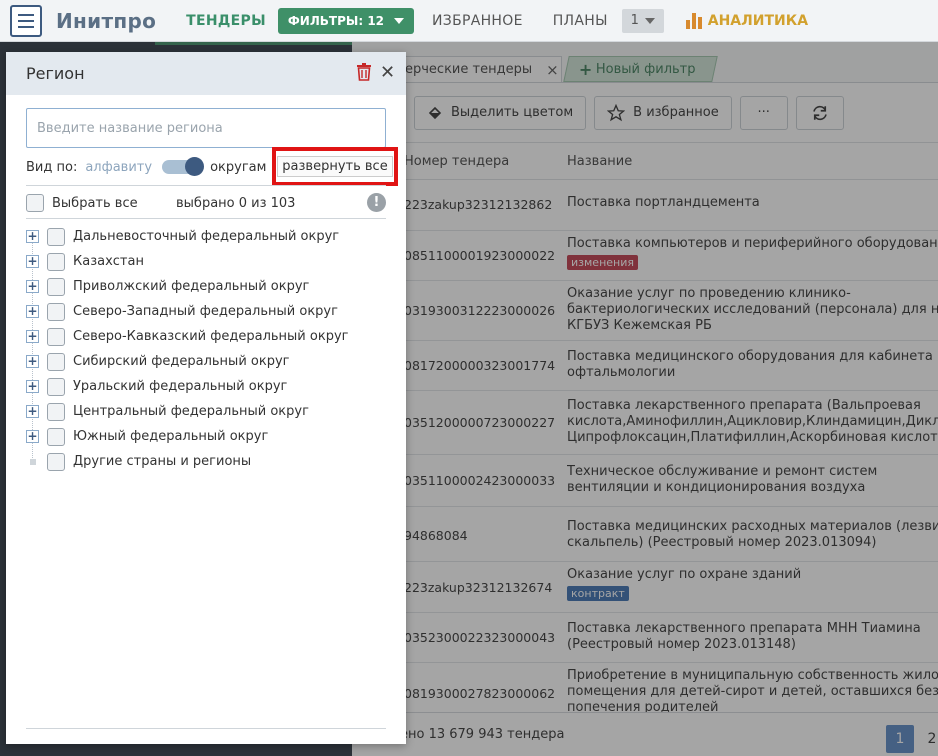  I want to click on region-search-input, so click(206, 128).